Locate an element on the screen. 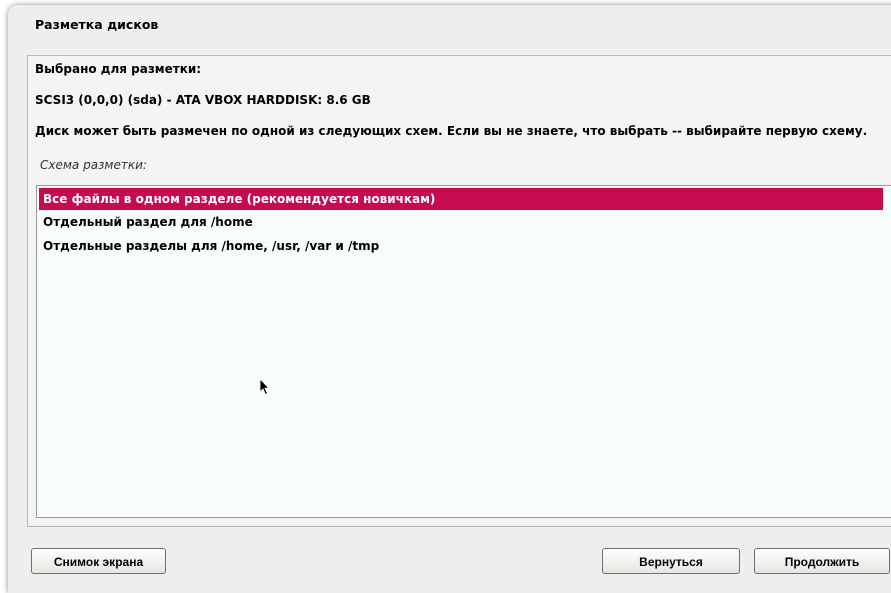 This screenshot has width=891, height=593. selected-for-partitioning-label: Выбрано для разметки: is located at coordinates (118, 69).